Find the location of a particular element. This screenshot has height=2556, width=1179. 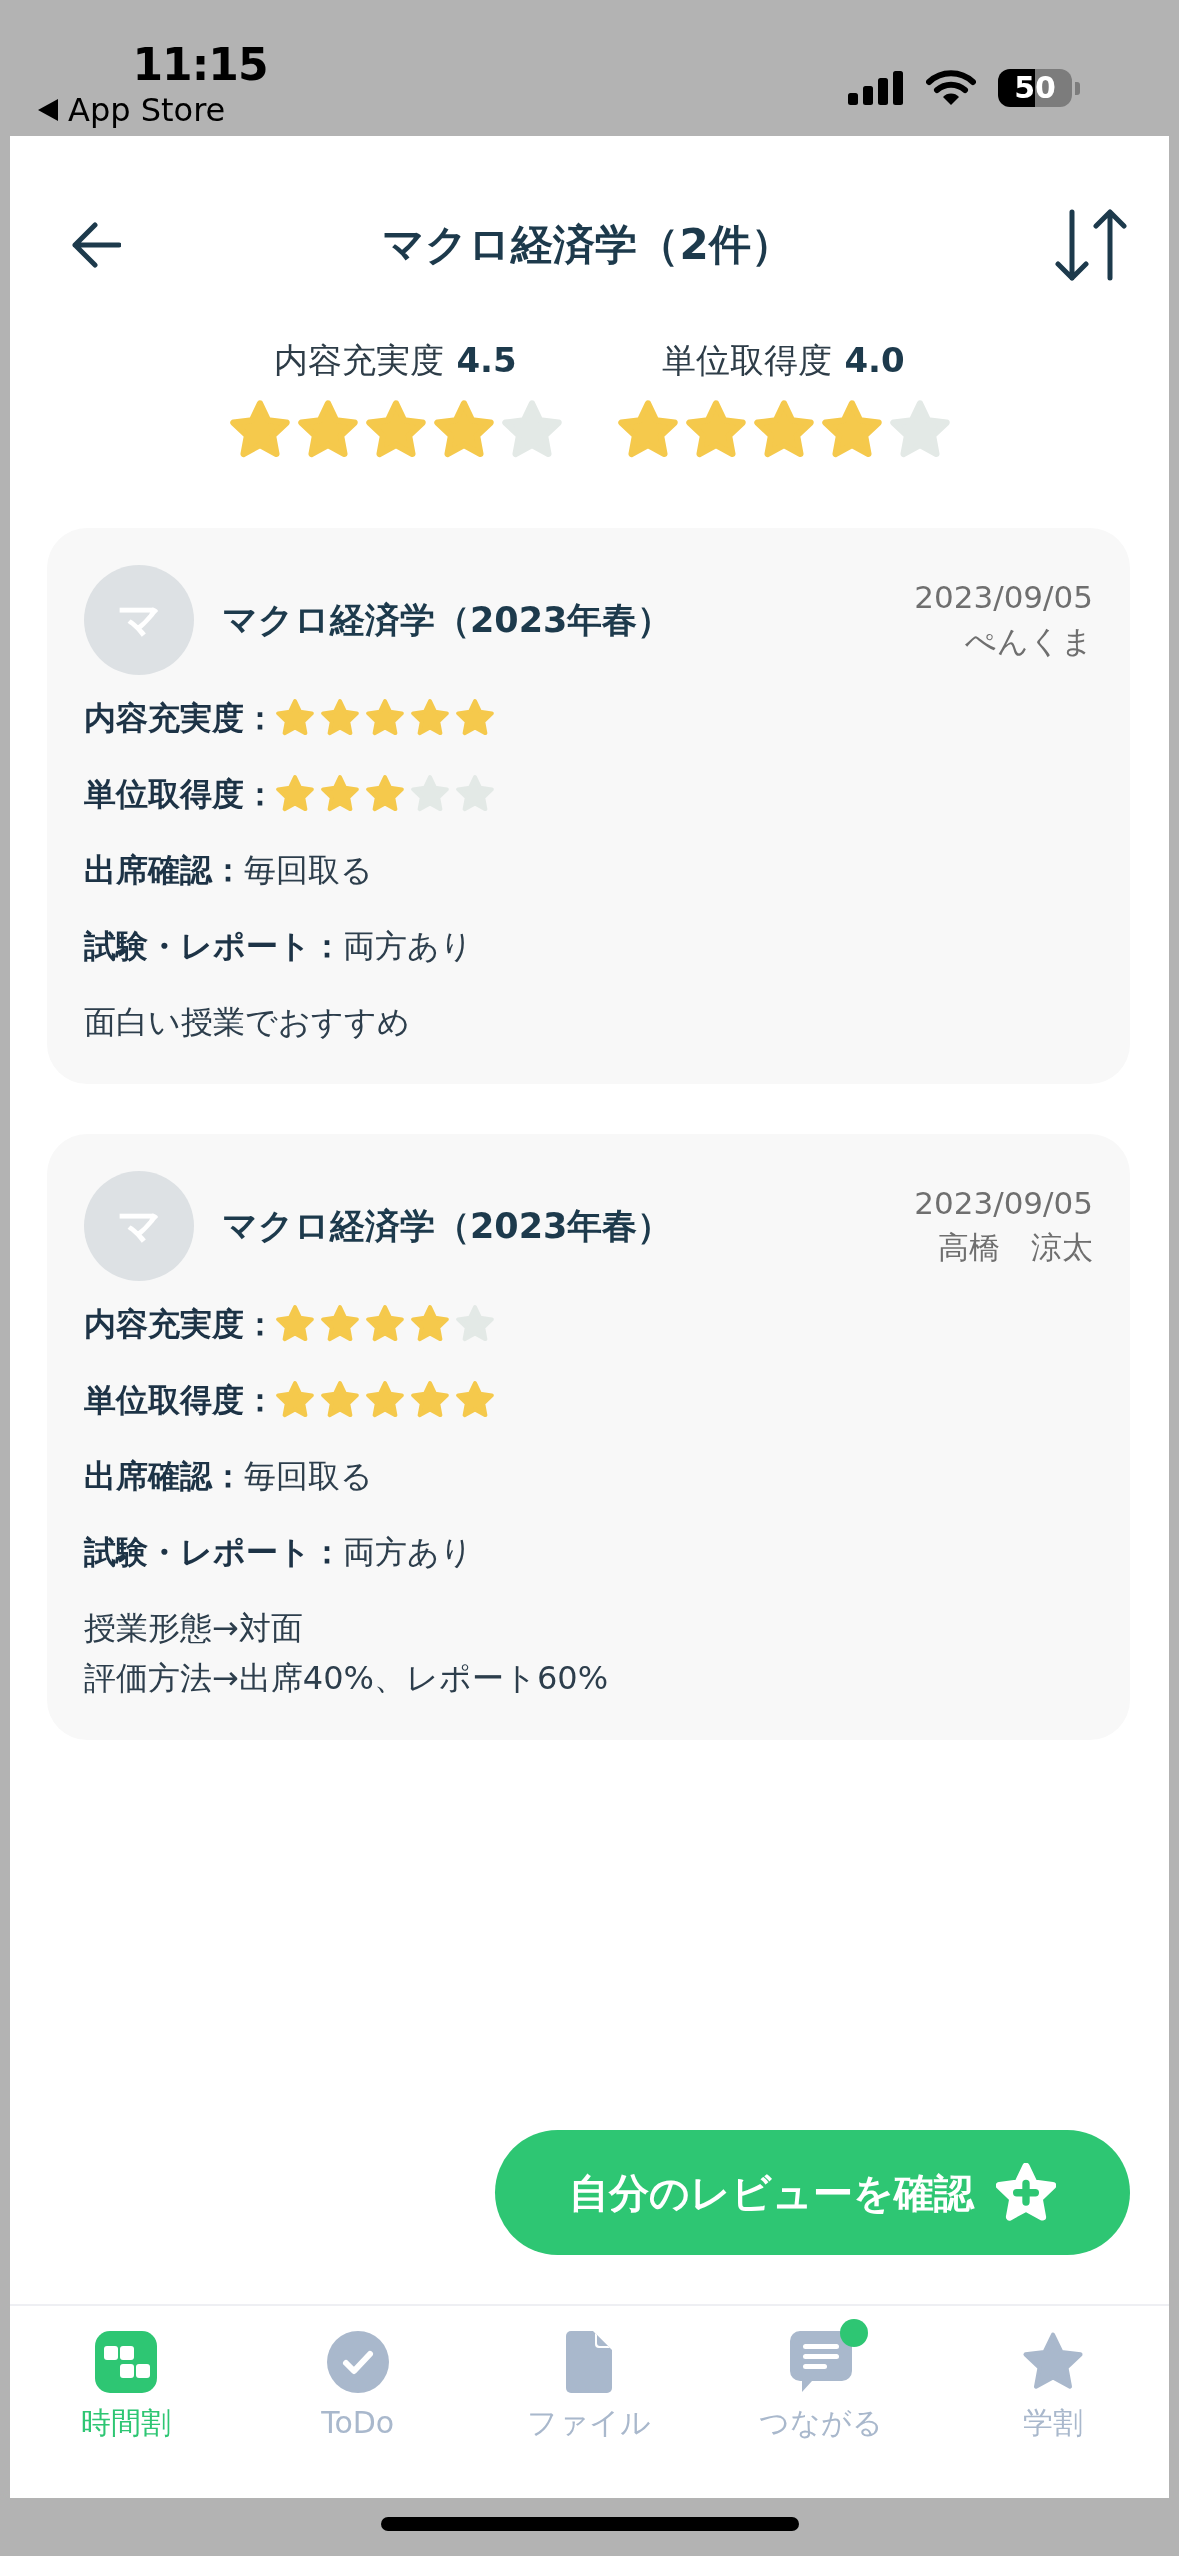

tab-item: ToDo is located at coordinates (357, 2378).